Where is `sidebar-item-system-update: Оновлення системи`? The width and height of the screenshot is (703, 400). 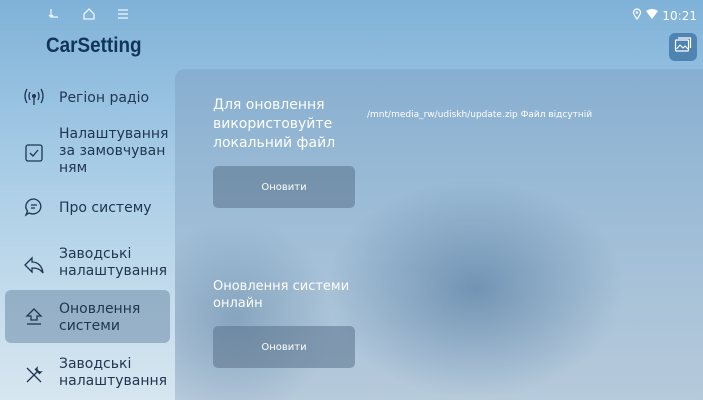
sidebar-item-system-update: Оновлення системи is located at coordinates (87, 316).